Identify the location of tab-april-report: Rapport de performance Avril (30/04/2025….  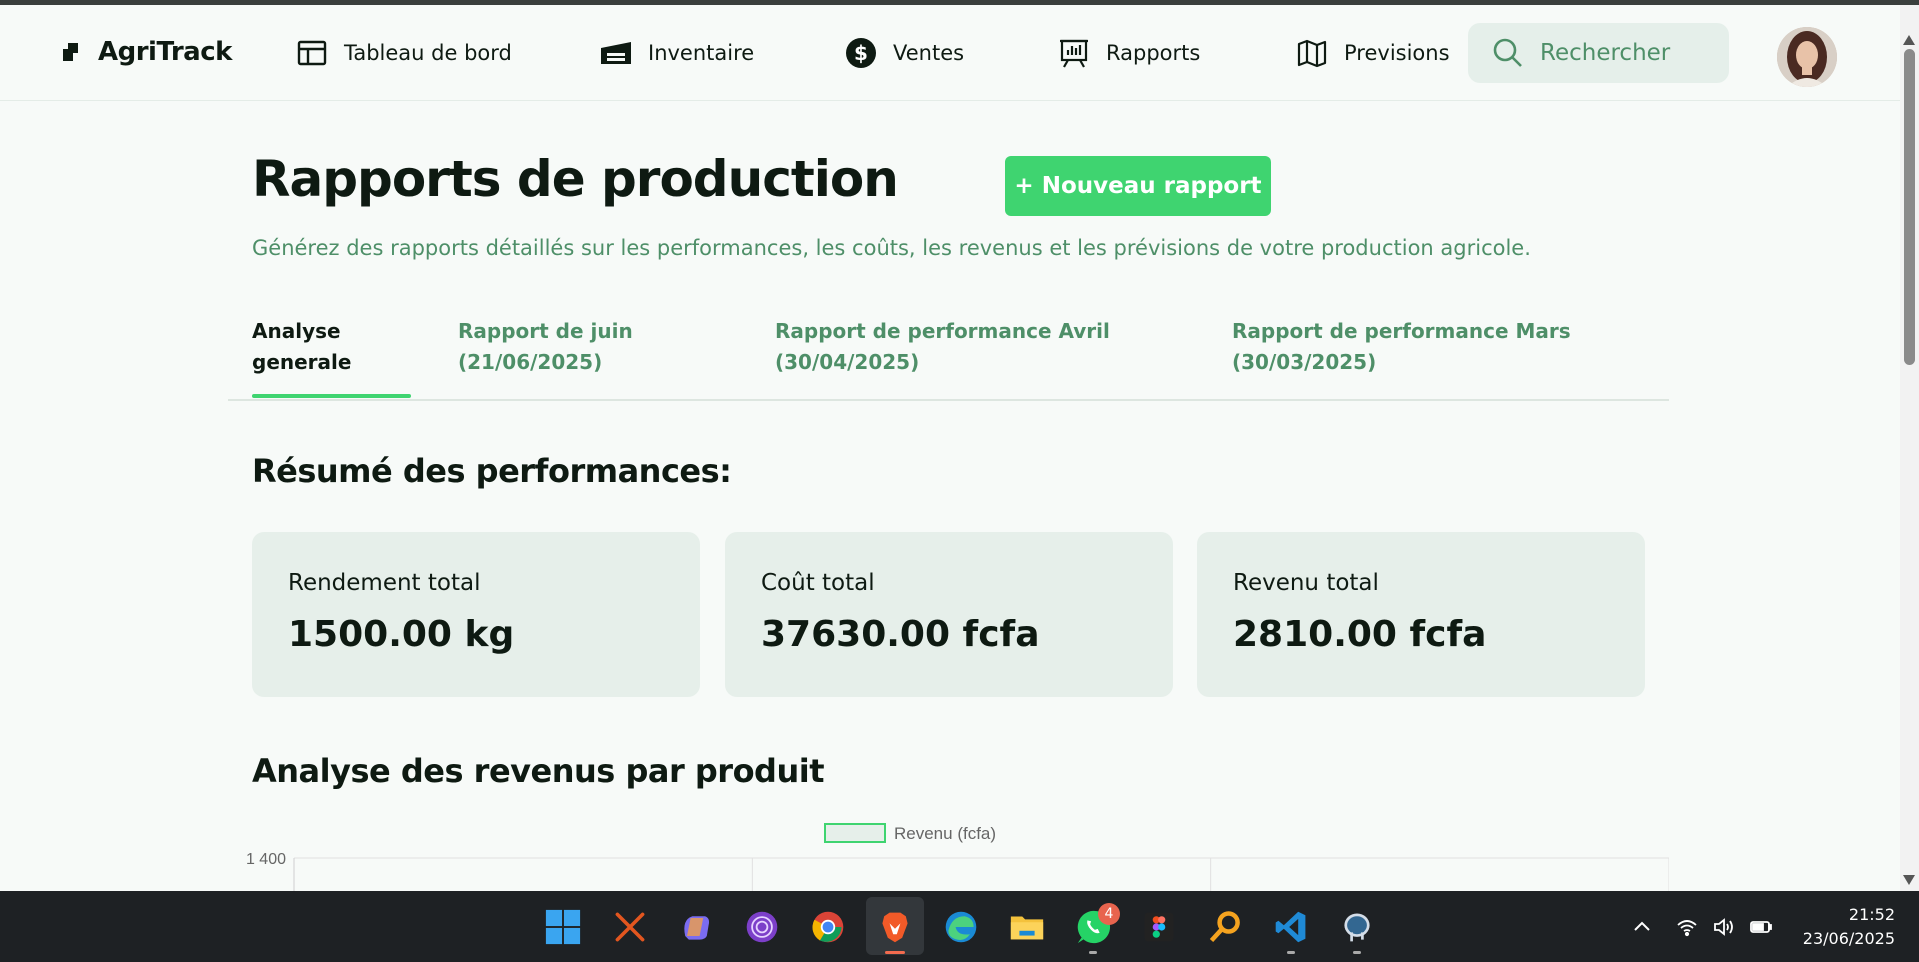
(942, 347).